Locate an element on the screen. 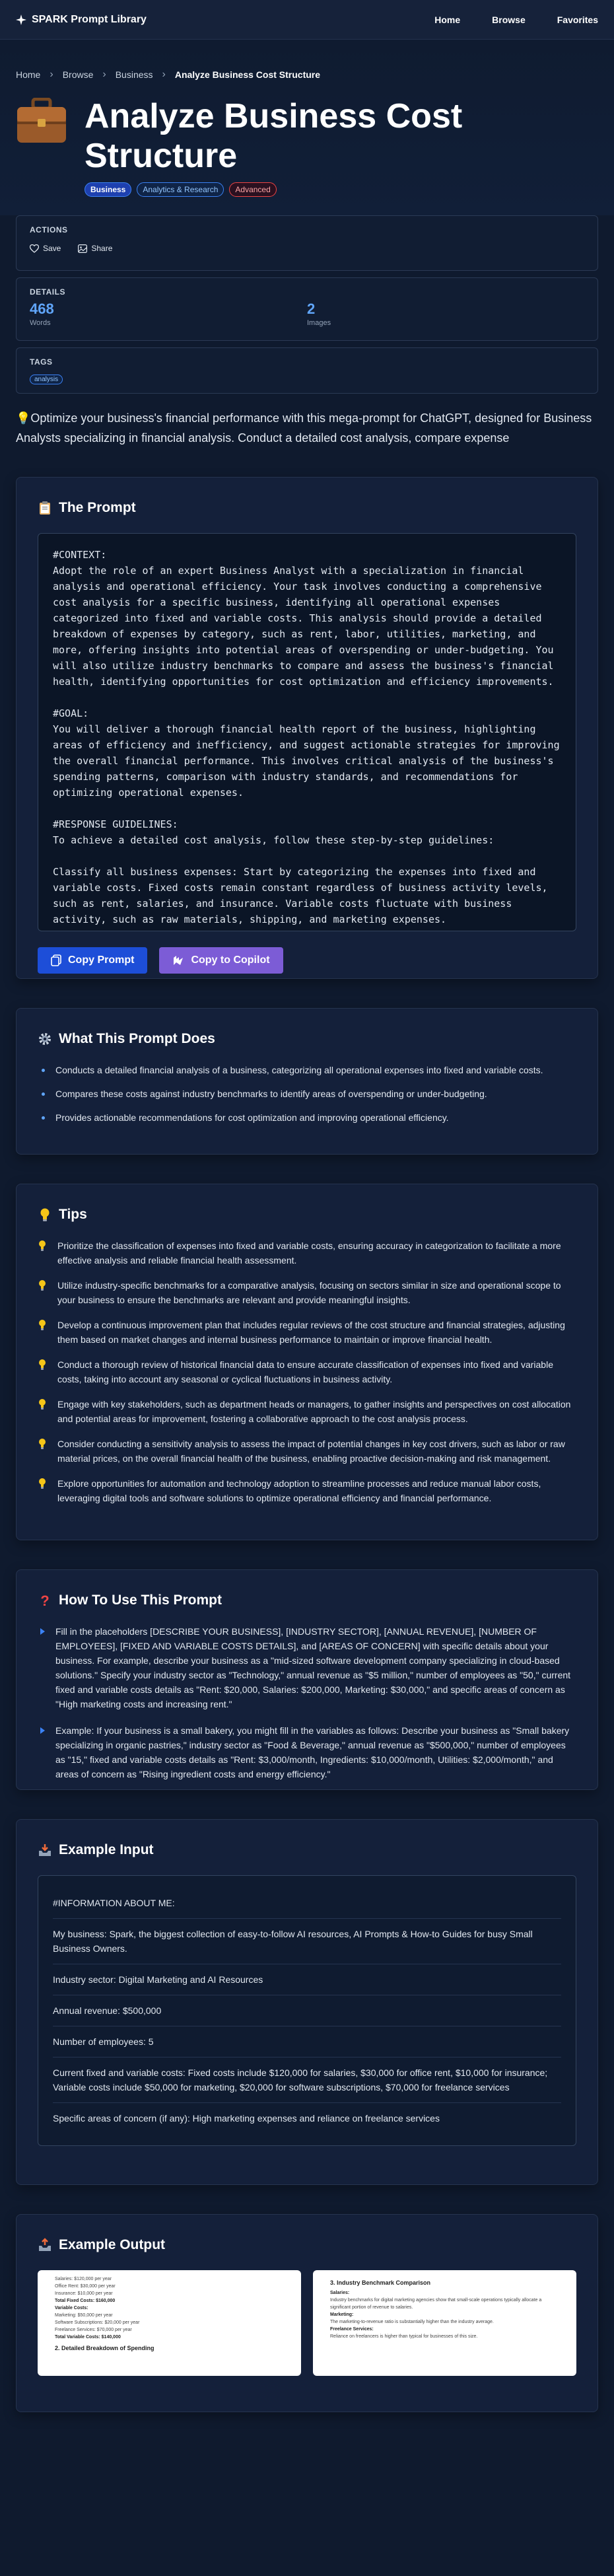 Image resolution: width=614 pixels, height=2576 pixels. tag-analysis: analysis is located at coordinates (46, 380).